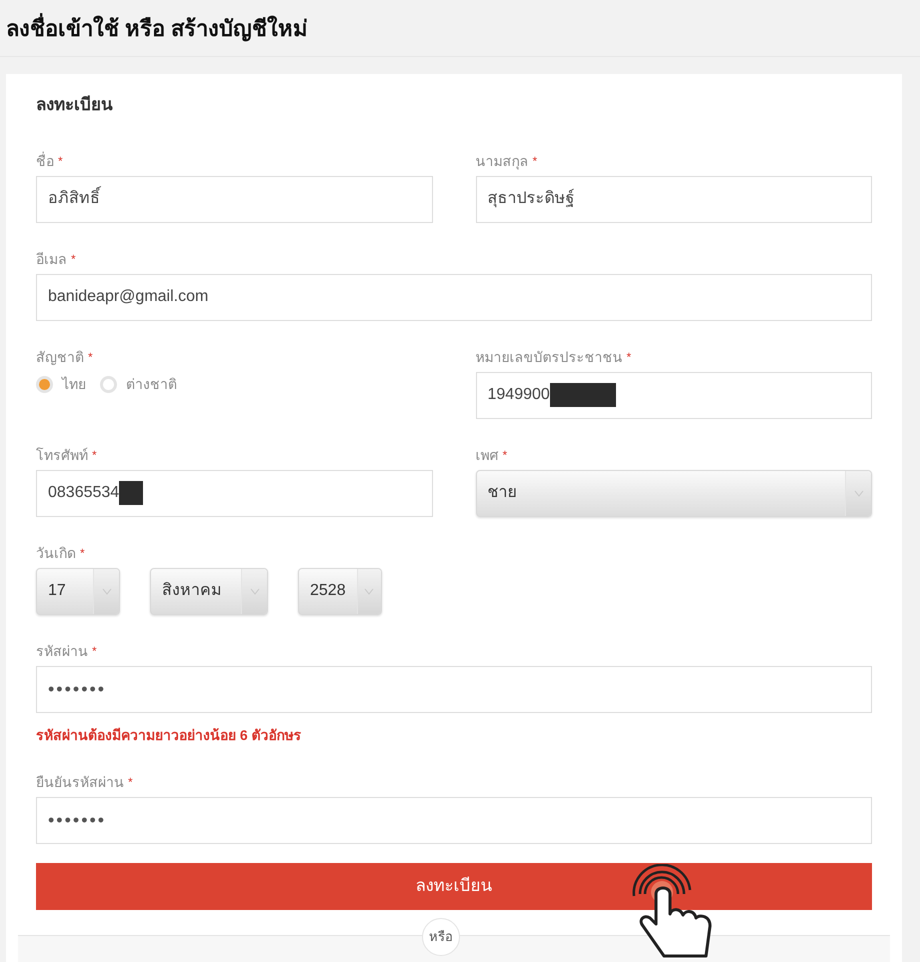  What do you see at coordinates (454, 297) in the screenshot?
I see `input-field: banideapr@gmail.com` at bounding box center [454, 297].